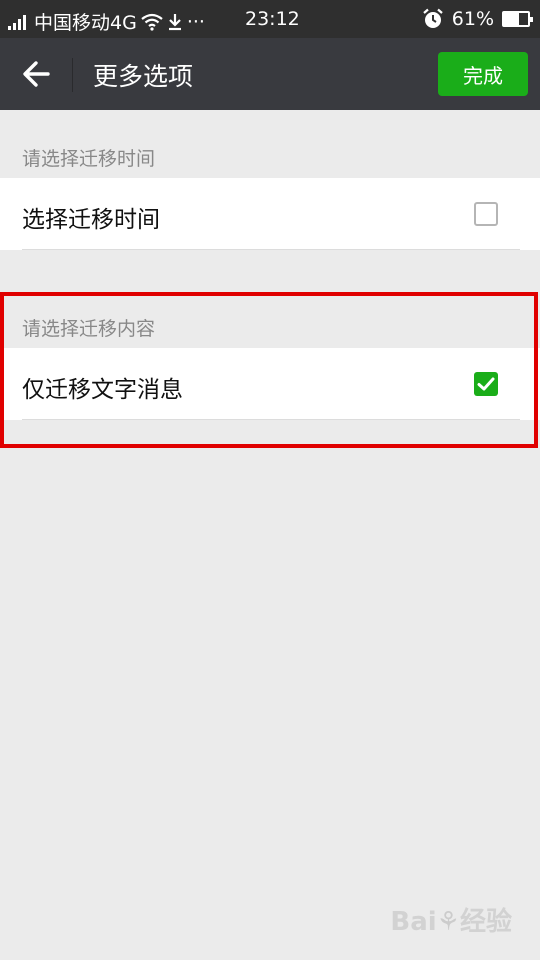  What do you see at coordinates (174, 21) in the screenshot?
I see `download-icon` at bounding box center [174, 21].